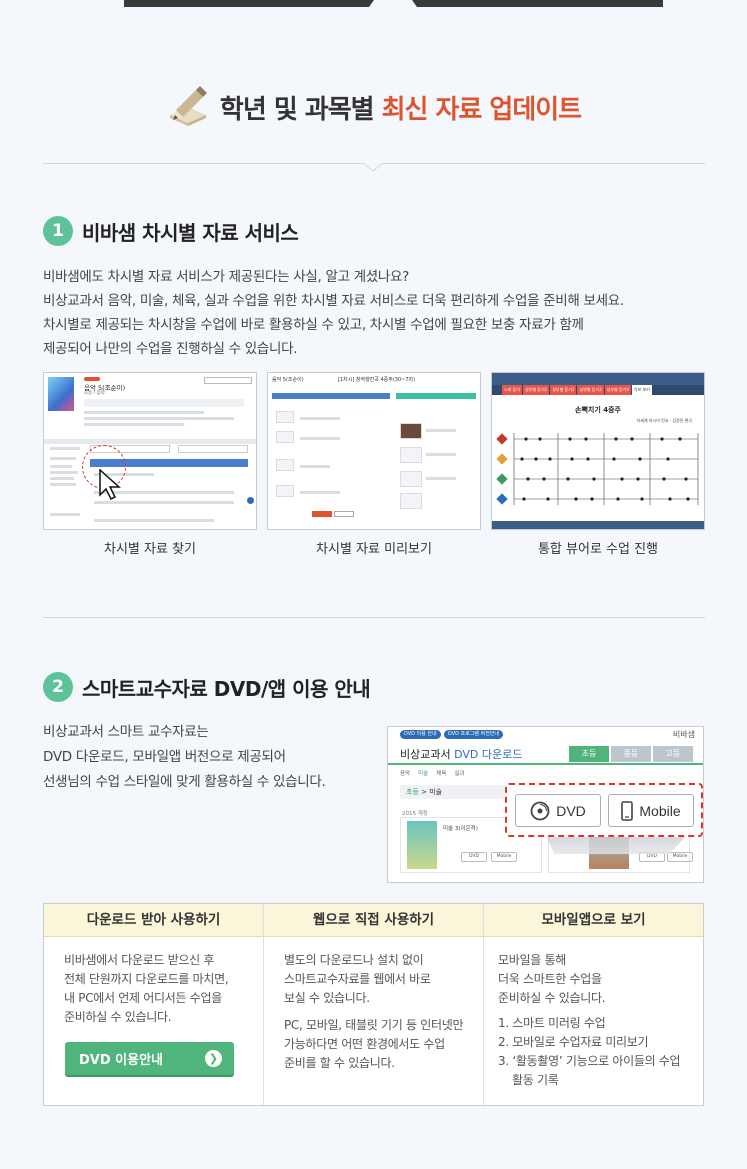 This screenshot has width=747, height=1169. I want to click on mobile-button: Mobile, so click(651, 810).